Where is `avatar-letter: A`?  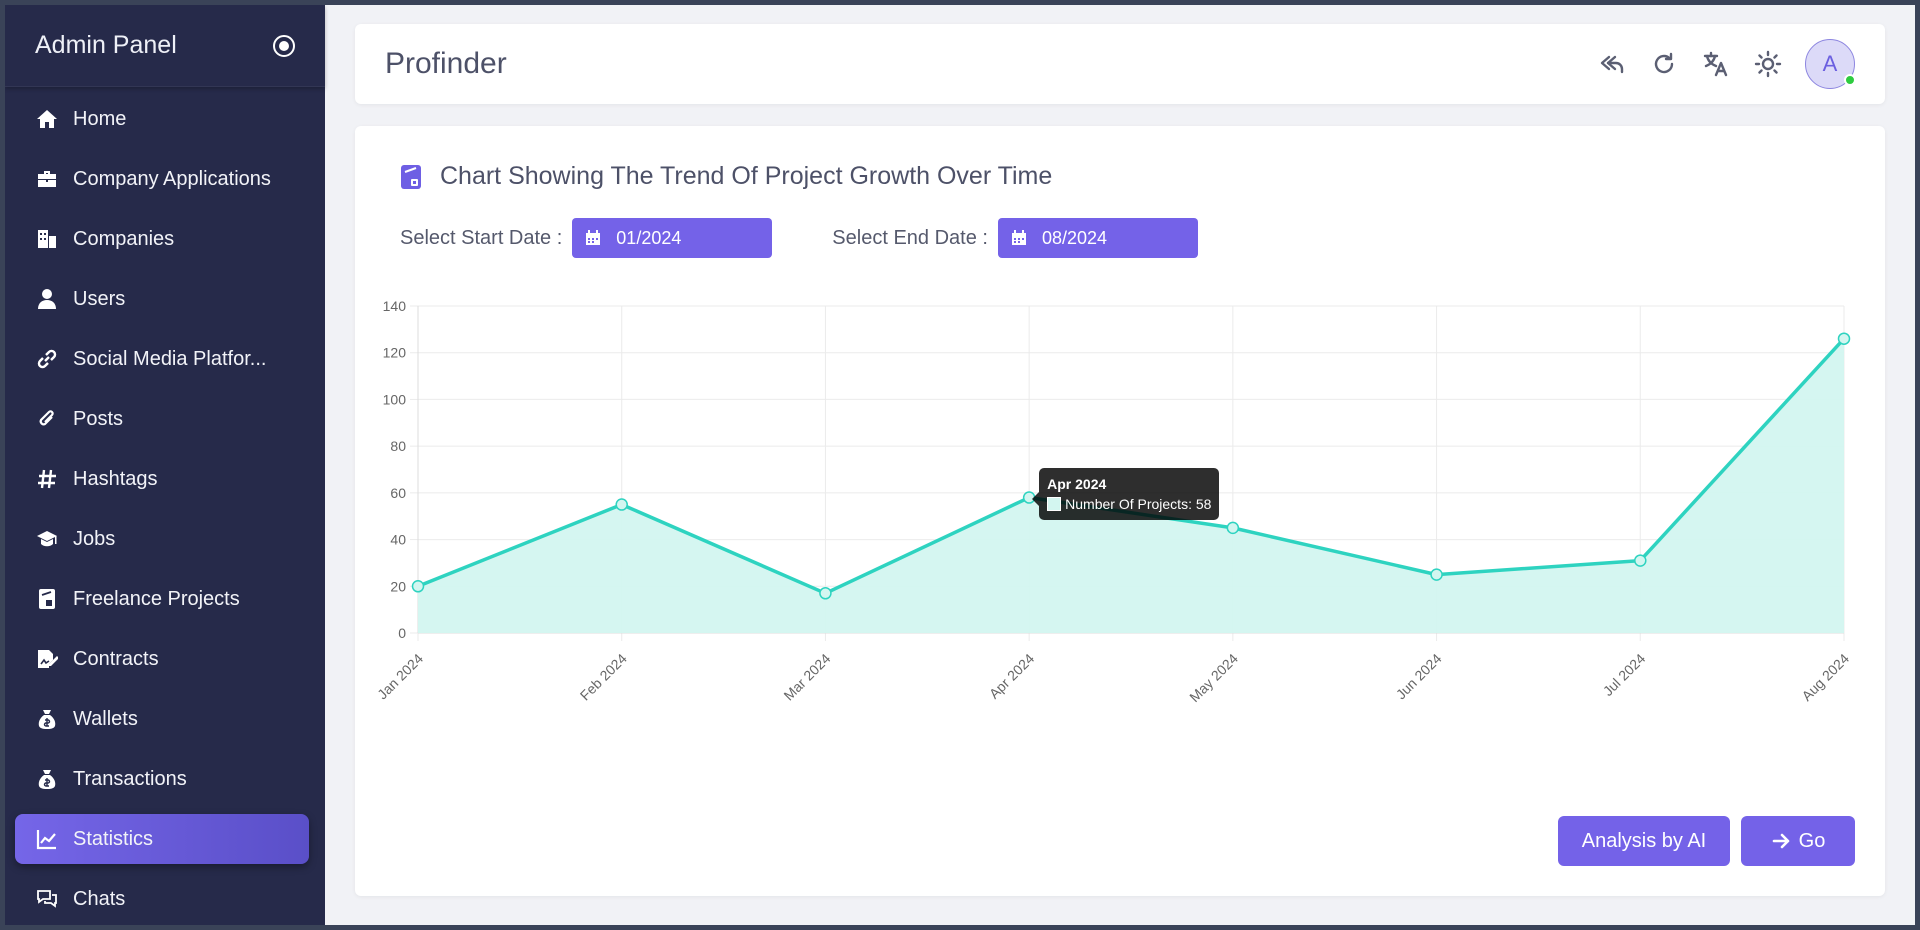 avatar-letter: A is located at coordinates (1830, 63).